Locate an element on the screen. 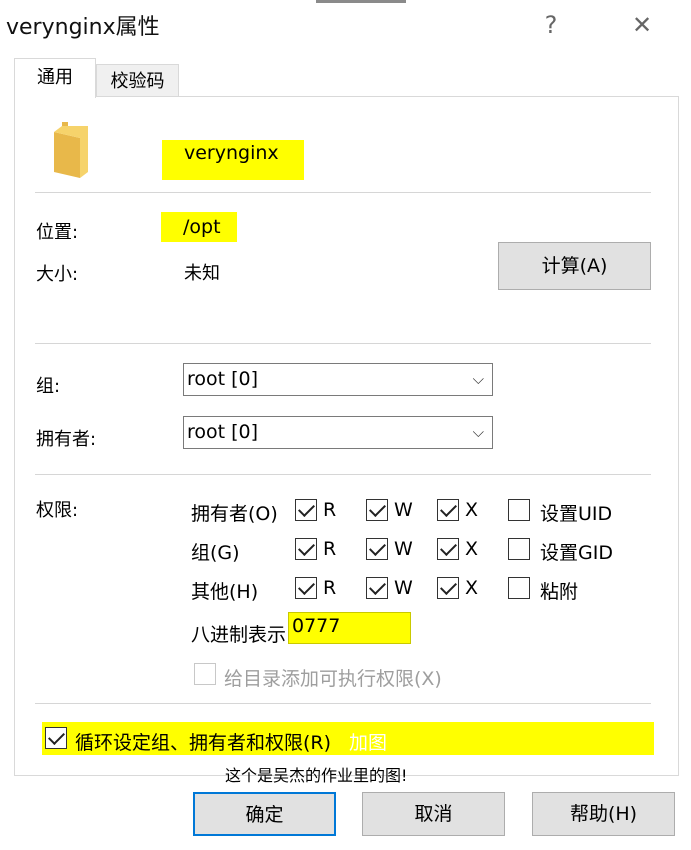 The height and width of the screenshot is (850, 691). recursive-checkbox is located at coordinates (56, 738).